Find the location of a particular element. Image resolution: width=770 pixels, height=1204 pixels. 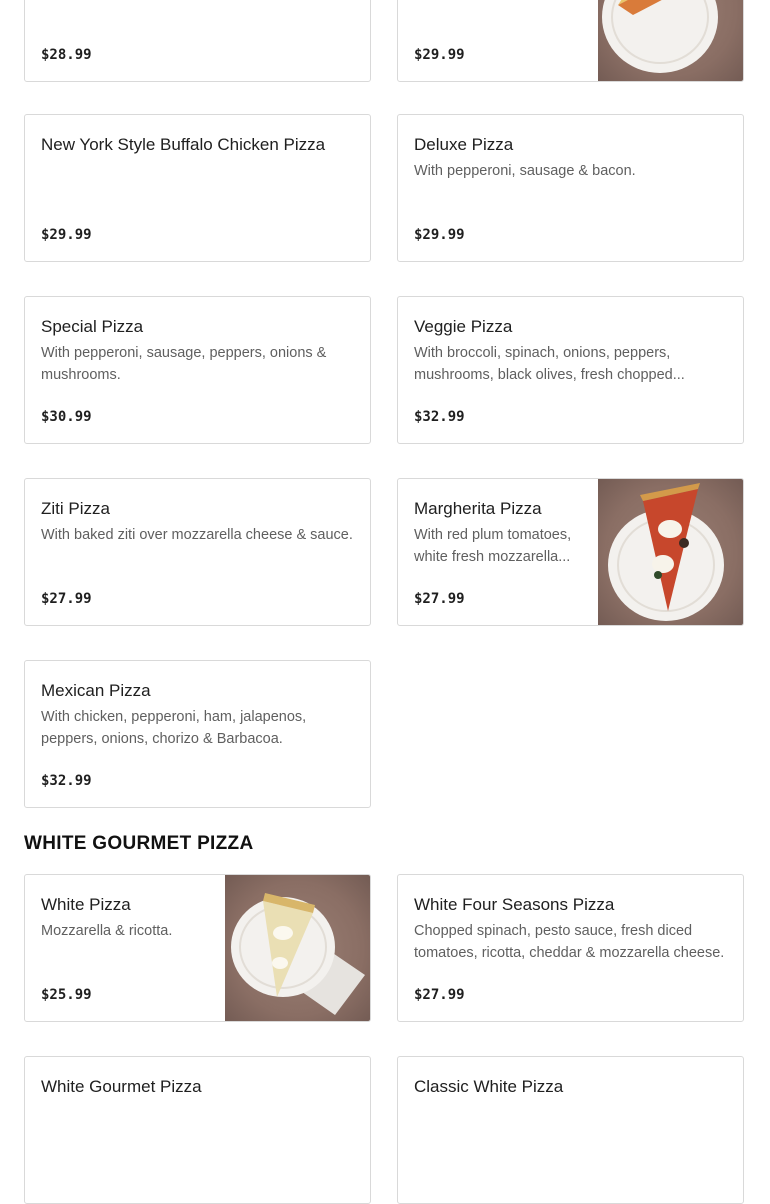

menu-item-card: White Gourmet Pizza is located at coordinates (197, 1130).